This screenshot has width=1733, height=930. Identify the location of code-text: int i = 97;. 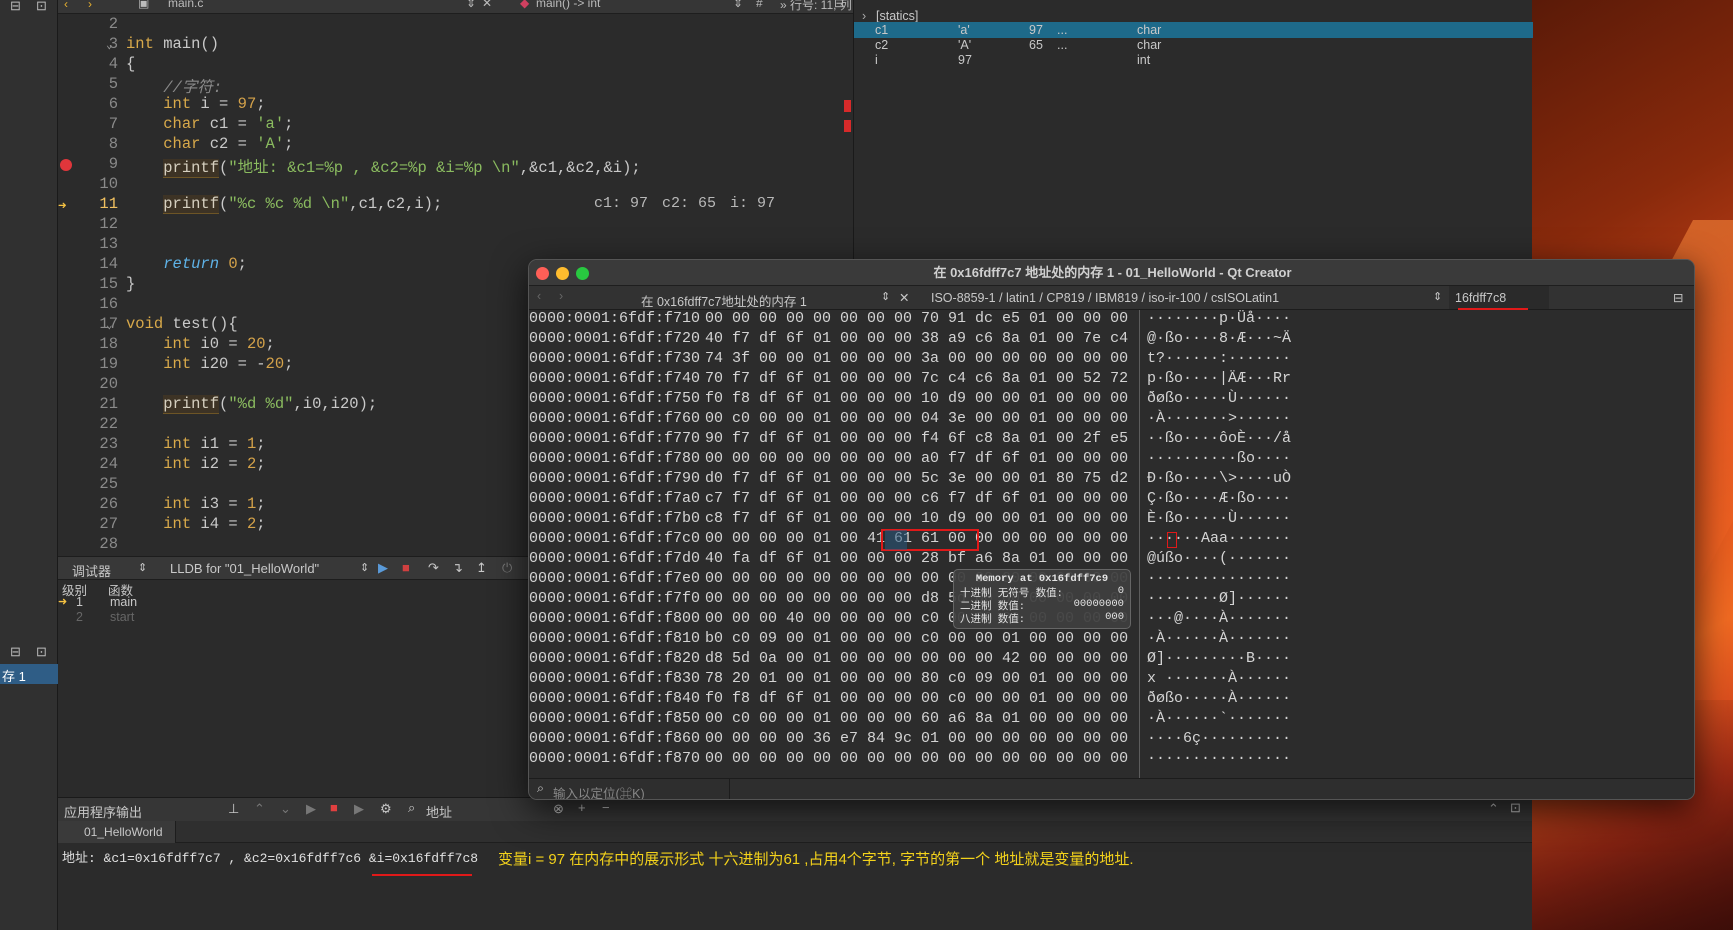
(214, 104).